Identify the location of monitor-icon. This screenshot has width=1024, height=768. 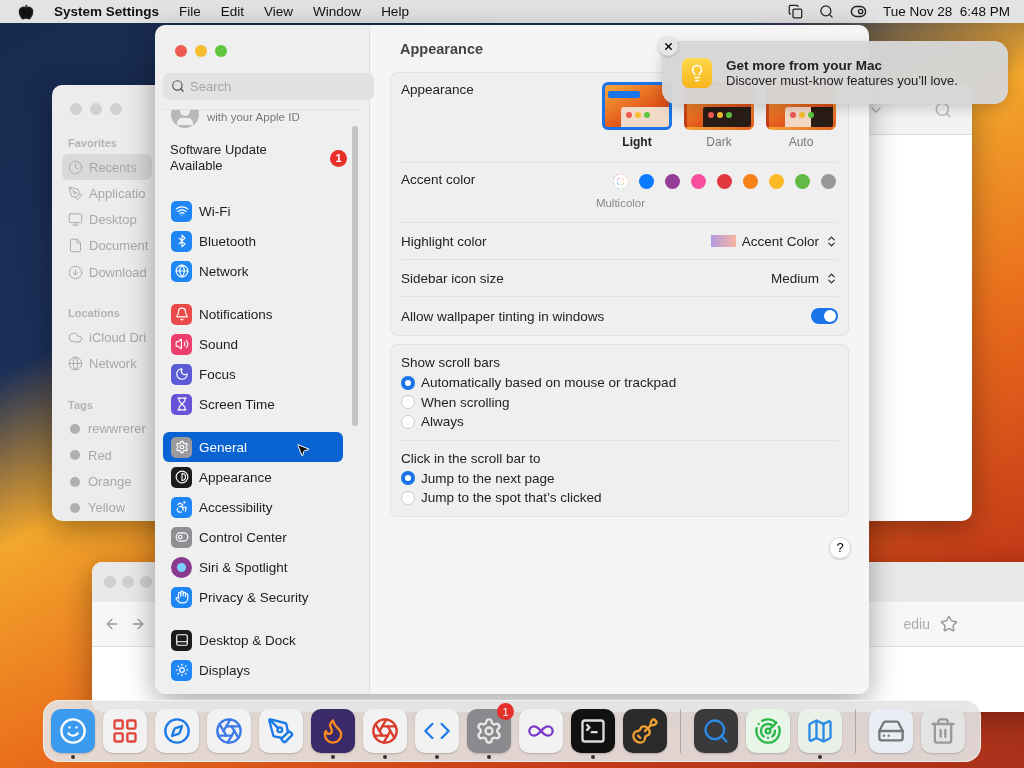
(75, 220).